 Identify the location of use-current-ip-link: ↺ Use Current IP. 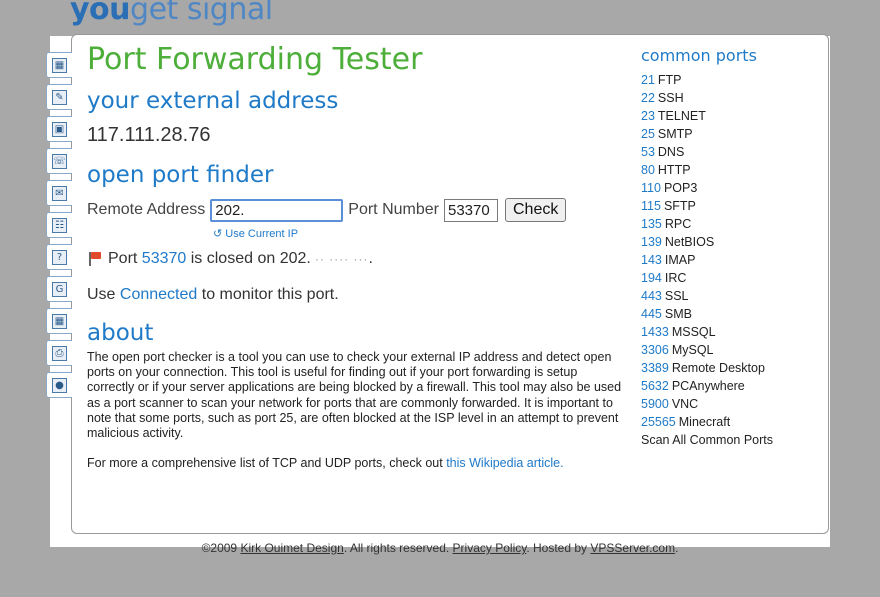
(255, 233).